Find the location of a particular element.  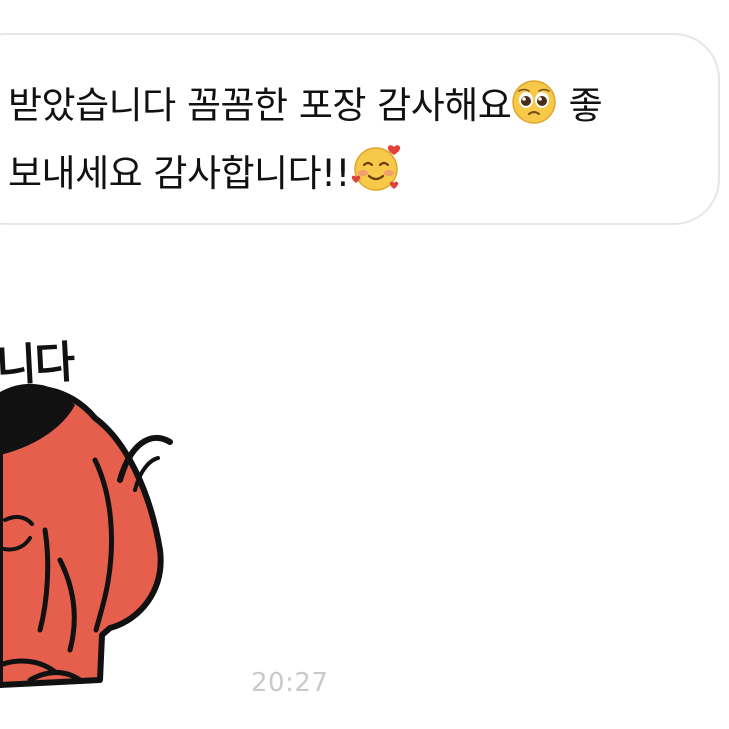

smiling-face-with-hearts-icon is located at coordinates (377, 177).